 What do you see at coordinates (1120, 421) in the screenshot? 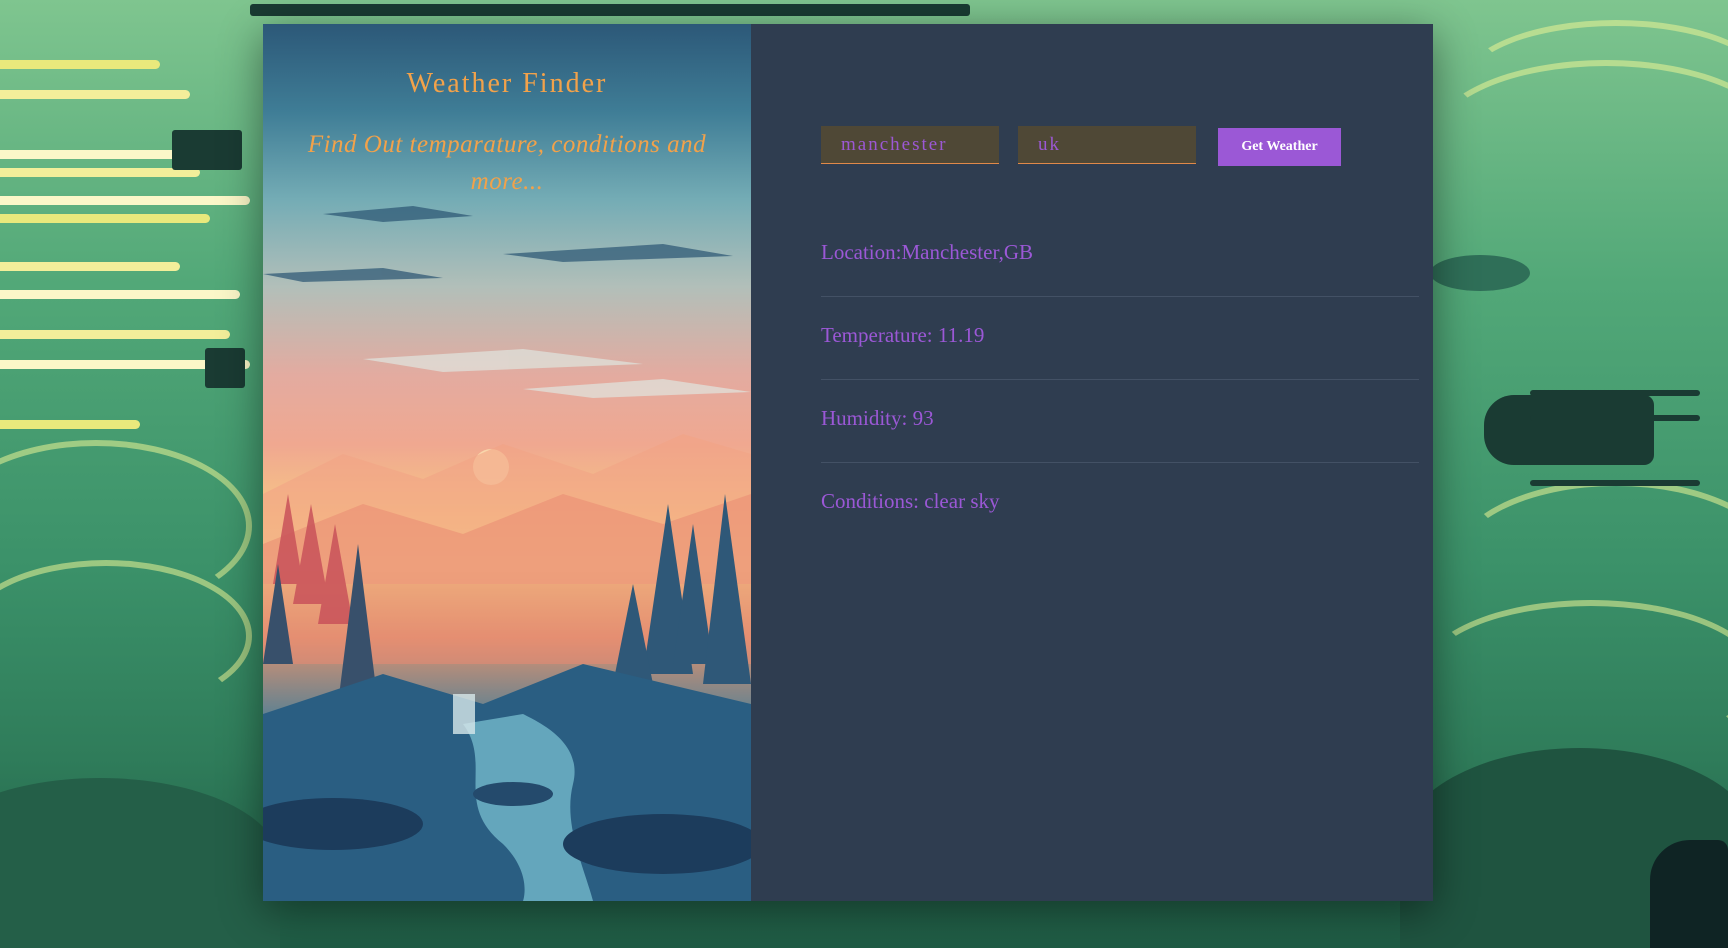
I see `humidity-row: Humidity: 93` at bounding box center [1120, 421].